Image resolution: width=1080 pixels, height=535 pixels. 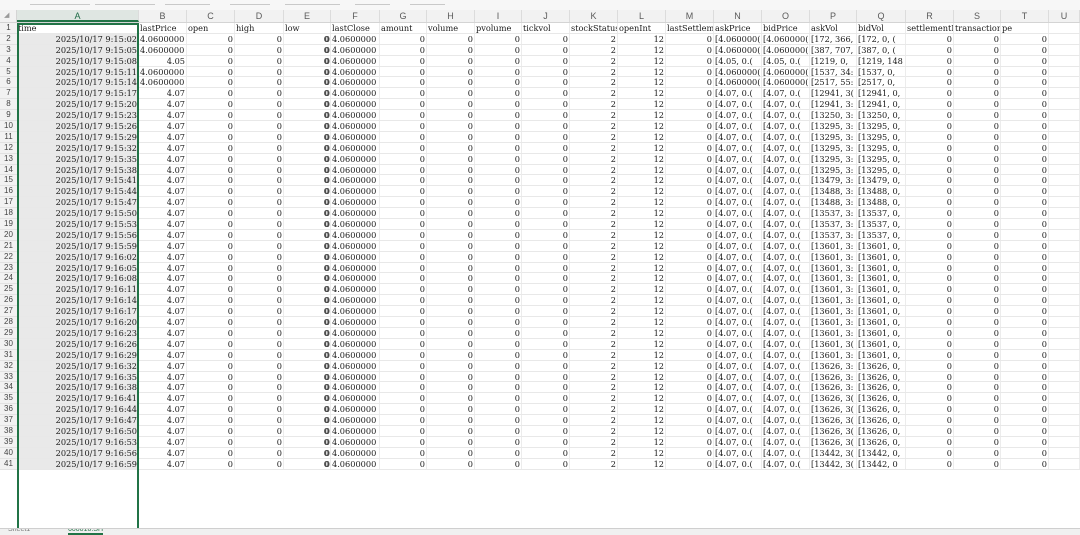 I want to click on cell-time: 2025/10/17 9:15:17, so click(x=78, y=93).